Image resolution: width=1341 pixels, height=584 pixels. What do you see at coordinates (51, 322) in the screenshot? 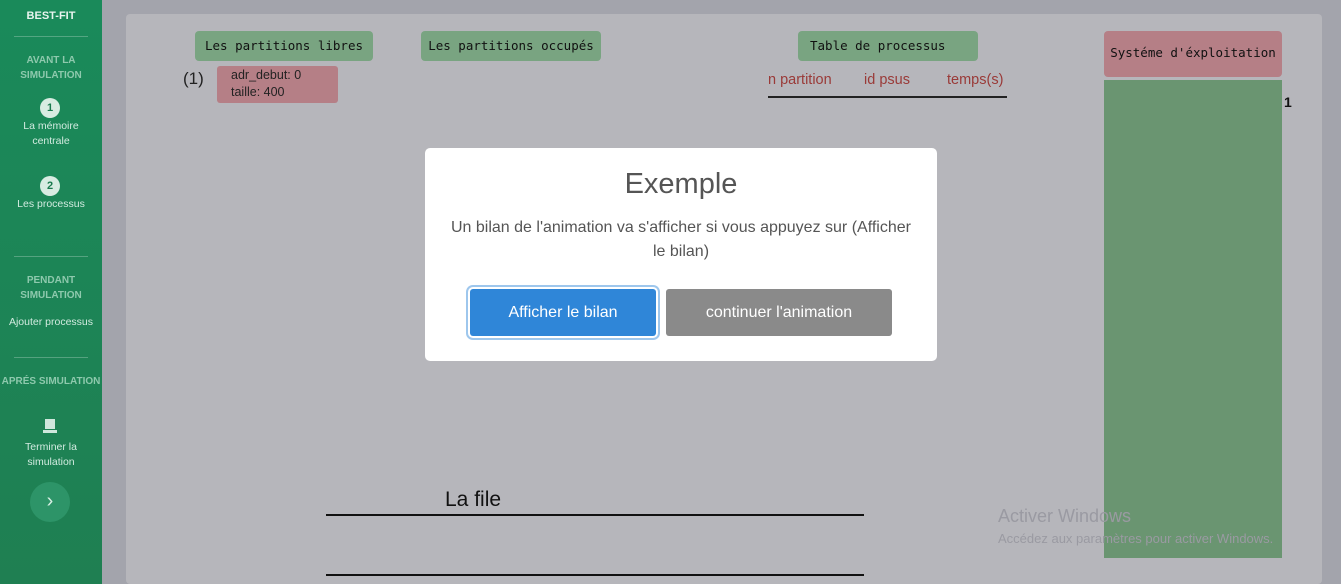
I see `sidebar-item-ajouter-processus: Ajouter processus` at bounding box center [51, 322].